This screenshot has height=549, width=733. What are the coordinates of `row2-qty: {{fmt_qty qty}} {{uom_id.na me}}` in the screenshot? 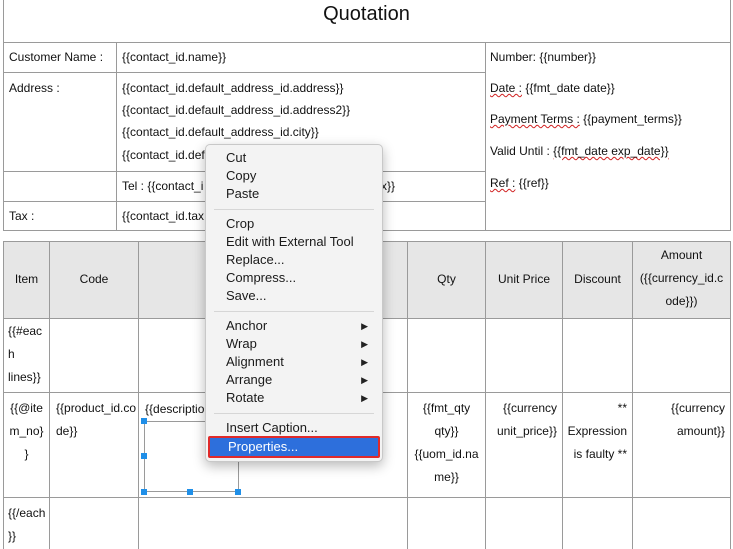 It's located at (446, 442).